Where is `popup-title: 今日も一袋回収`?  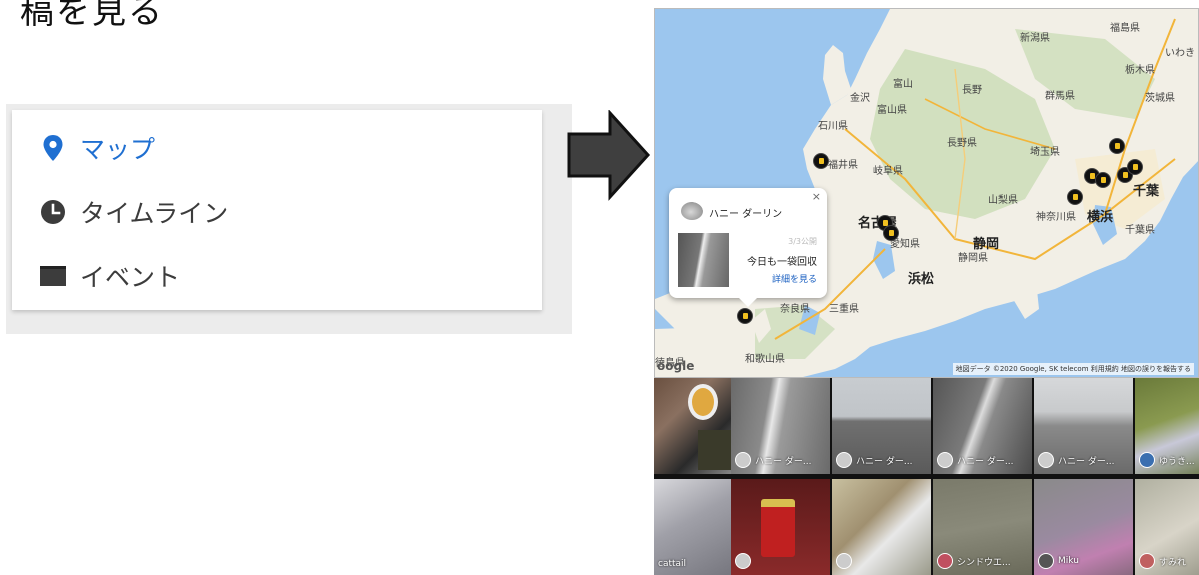 popup-title: 今日も一袋回収 is located at coordinates (782, 262).